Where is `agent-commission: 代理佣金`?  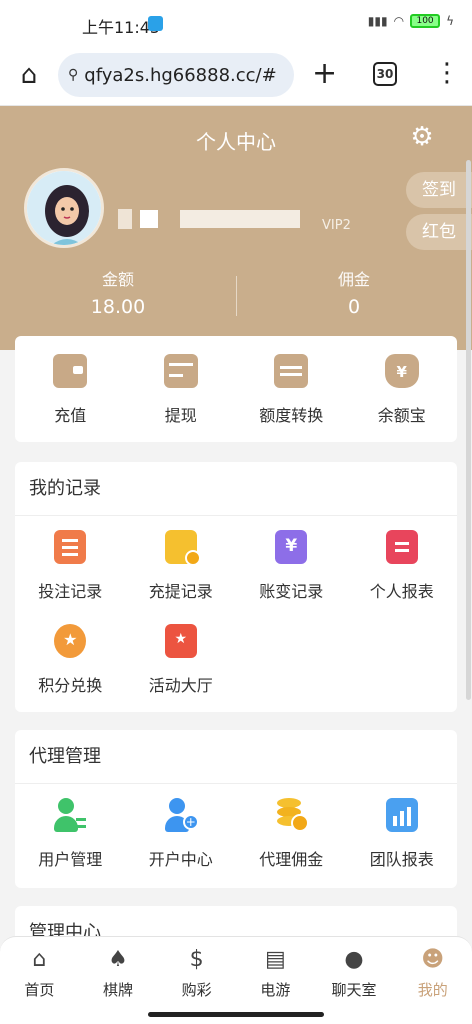
agent-commission: 代理佣金 is located at coordinates (291, 845).